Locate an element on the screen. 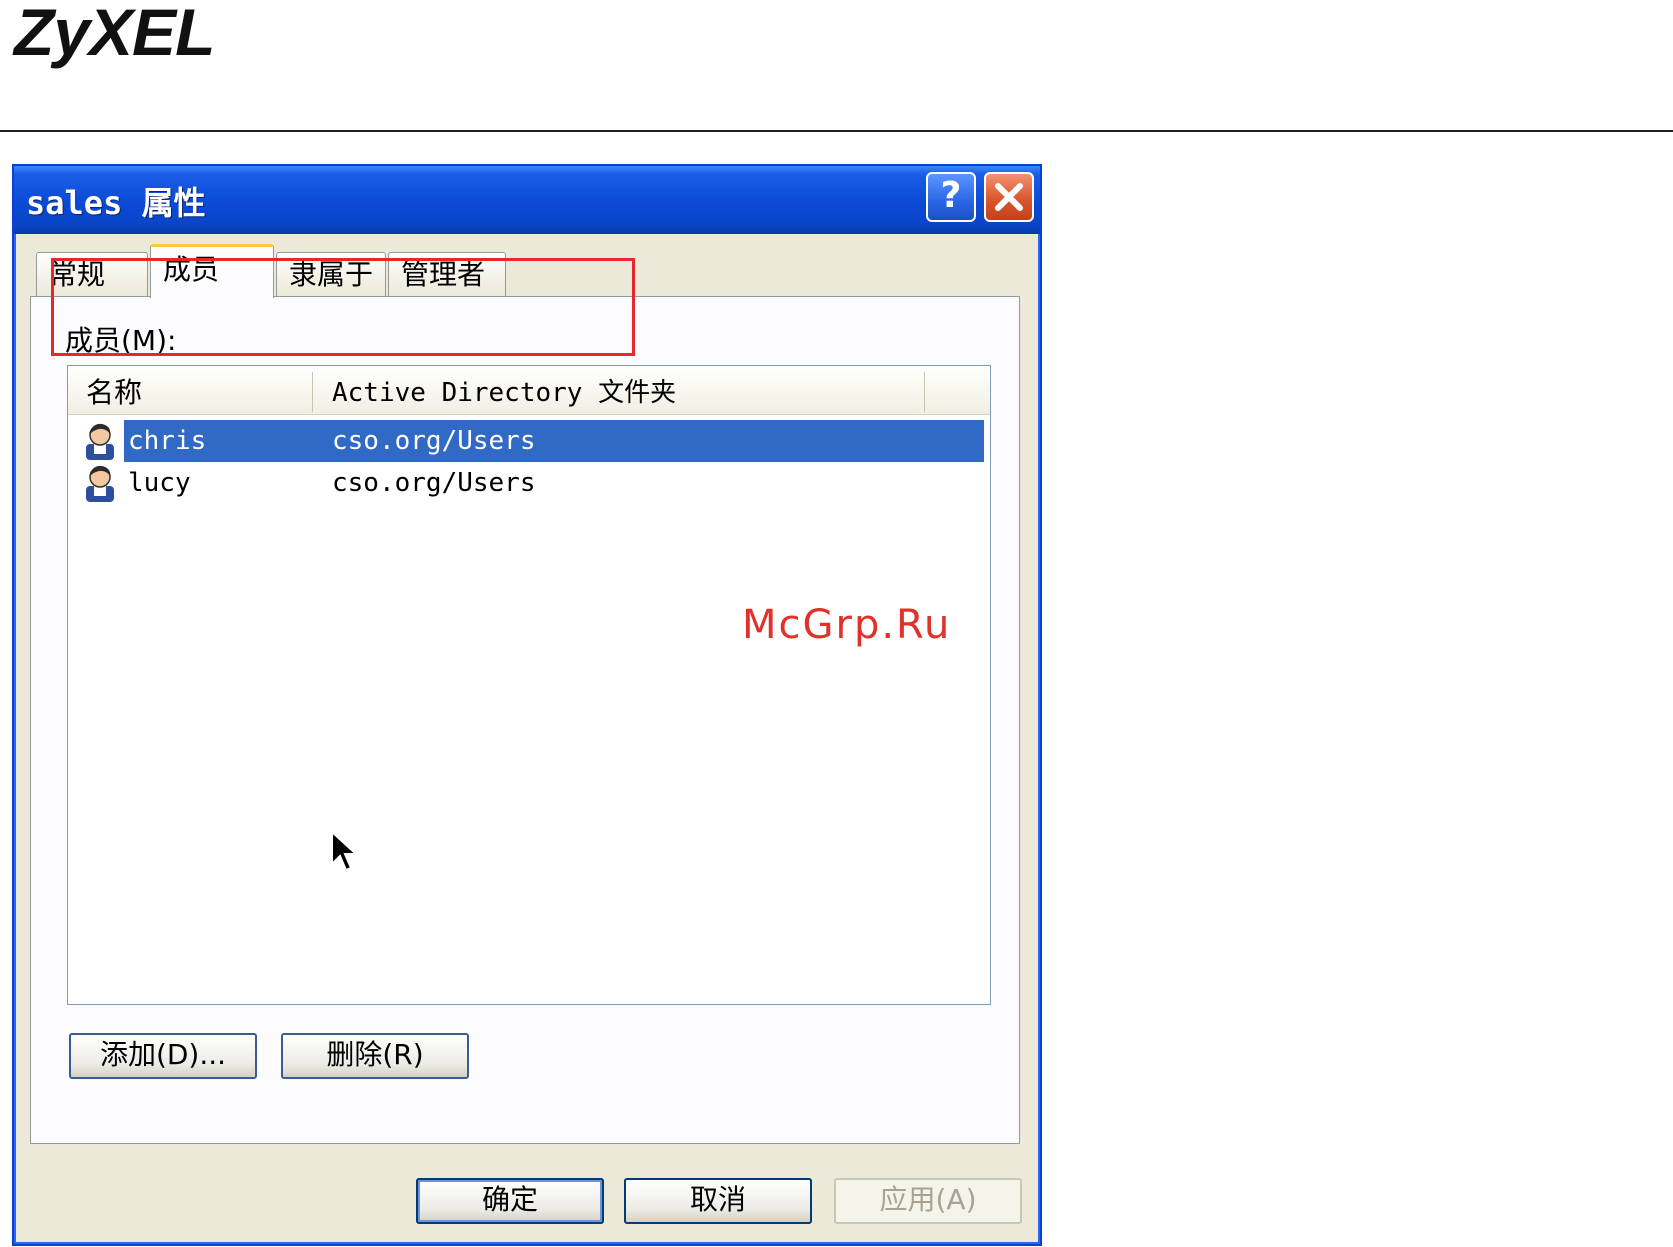 The width and height of the screenshot is (1673, 1247). list-item: lucy cso.org/Users is located at coordinates (529, 483).